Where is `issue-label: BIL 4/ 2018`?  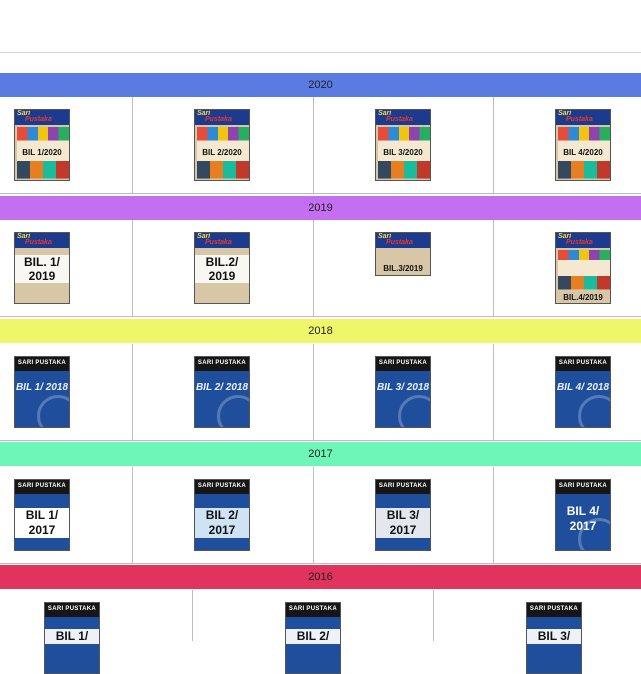
issue-label: BIL 4/ 2018 is located at coordinates (583, 387).